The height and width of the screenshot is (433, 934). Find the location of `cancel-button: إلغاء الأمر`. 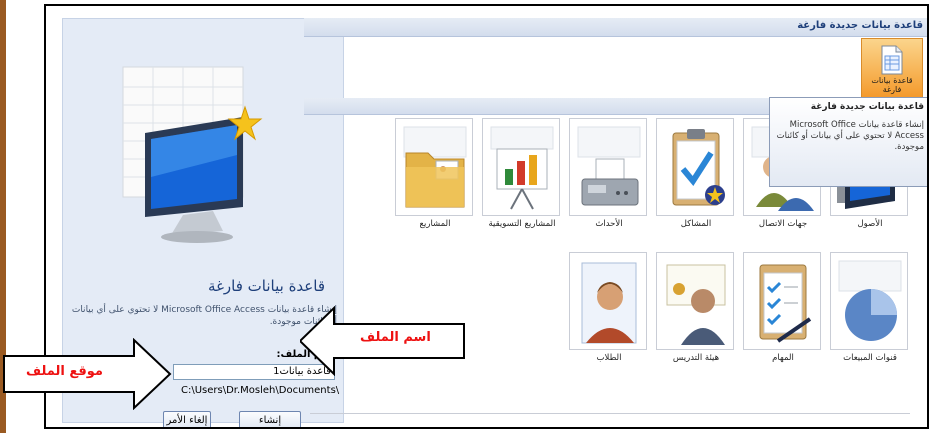

cancel-button: إلغاء الأمر is located at coordinates (187, 419).